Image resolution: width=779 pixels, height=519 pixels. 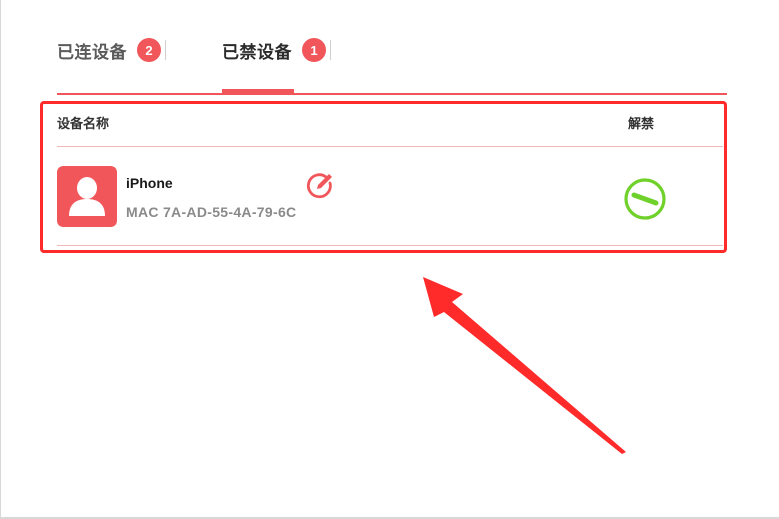 I want to click on red-arrow-icon, so click(x=525, y=363).